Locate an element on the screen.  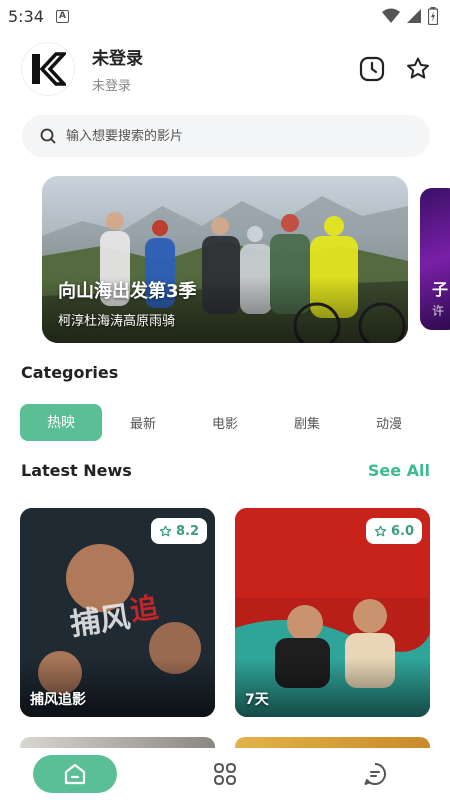
latest-news-heading: Latest News is located at coordinates (76, 470).